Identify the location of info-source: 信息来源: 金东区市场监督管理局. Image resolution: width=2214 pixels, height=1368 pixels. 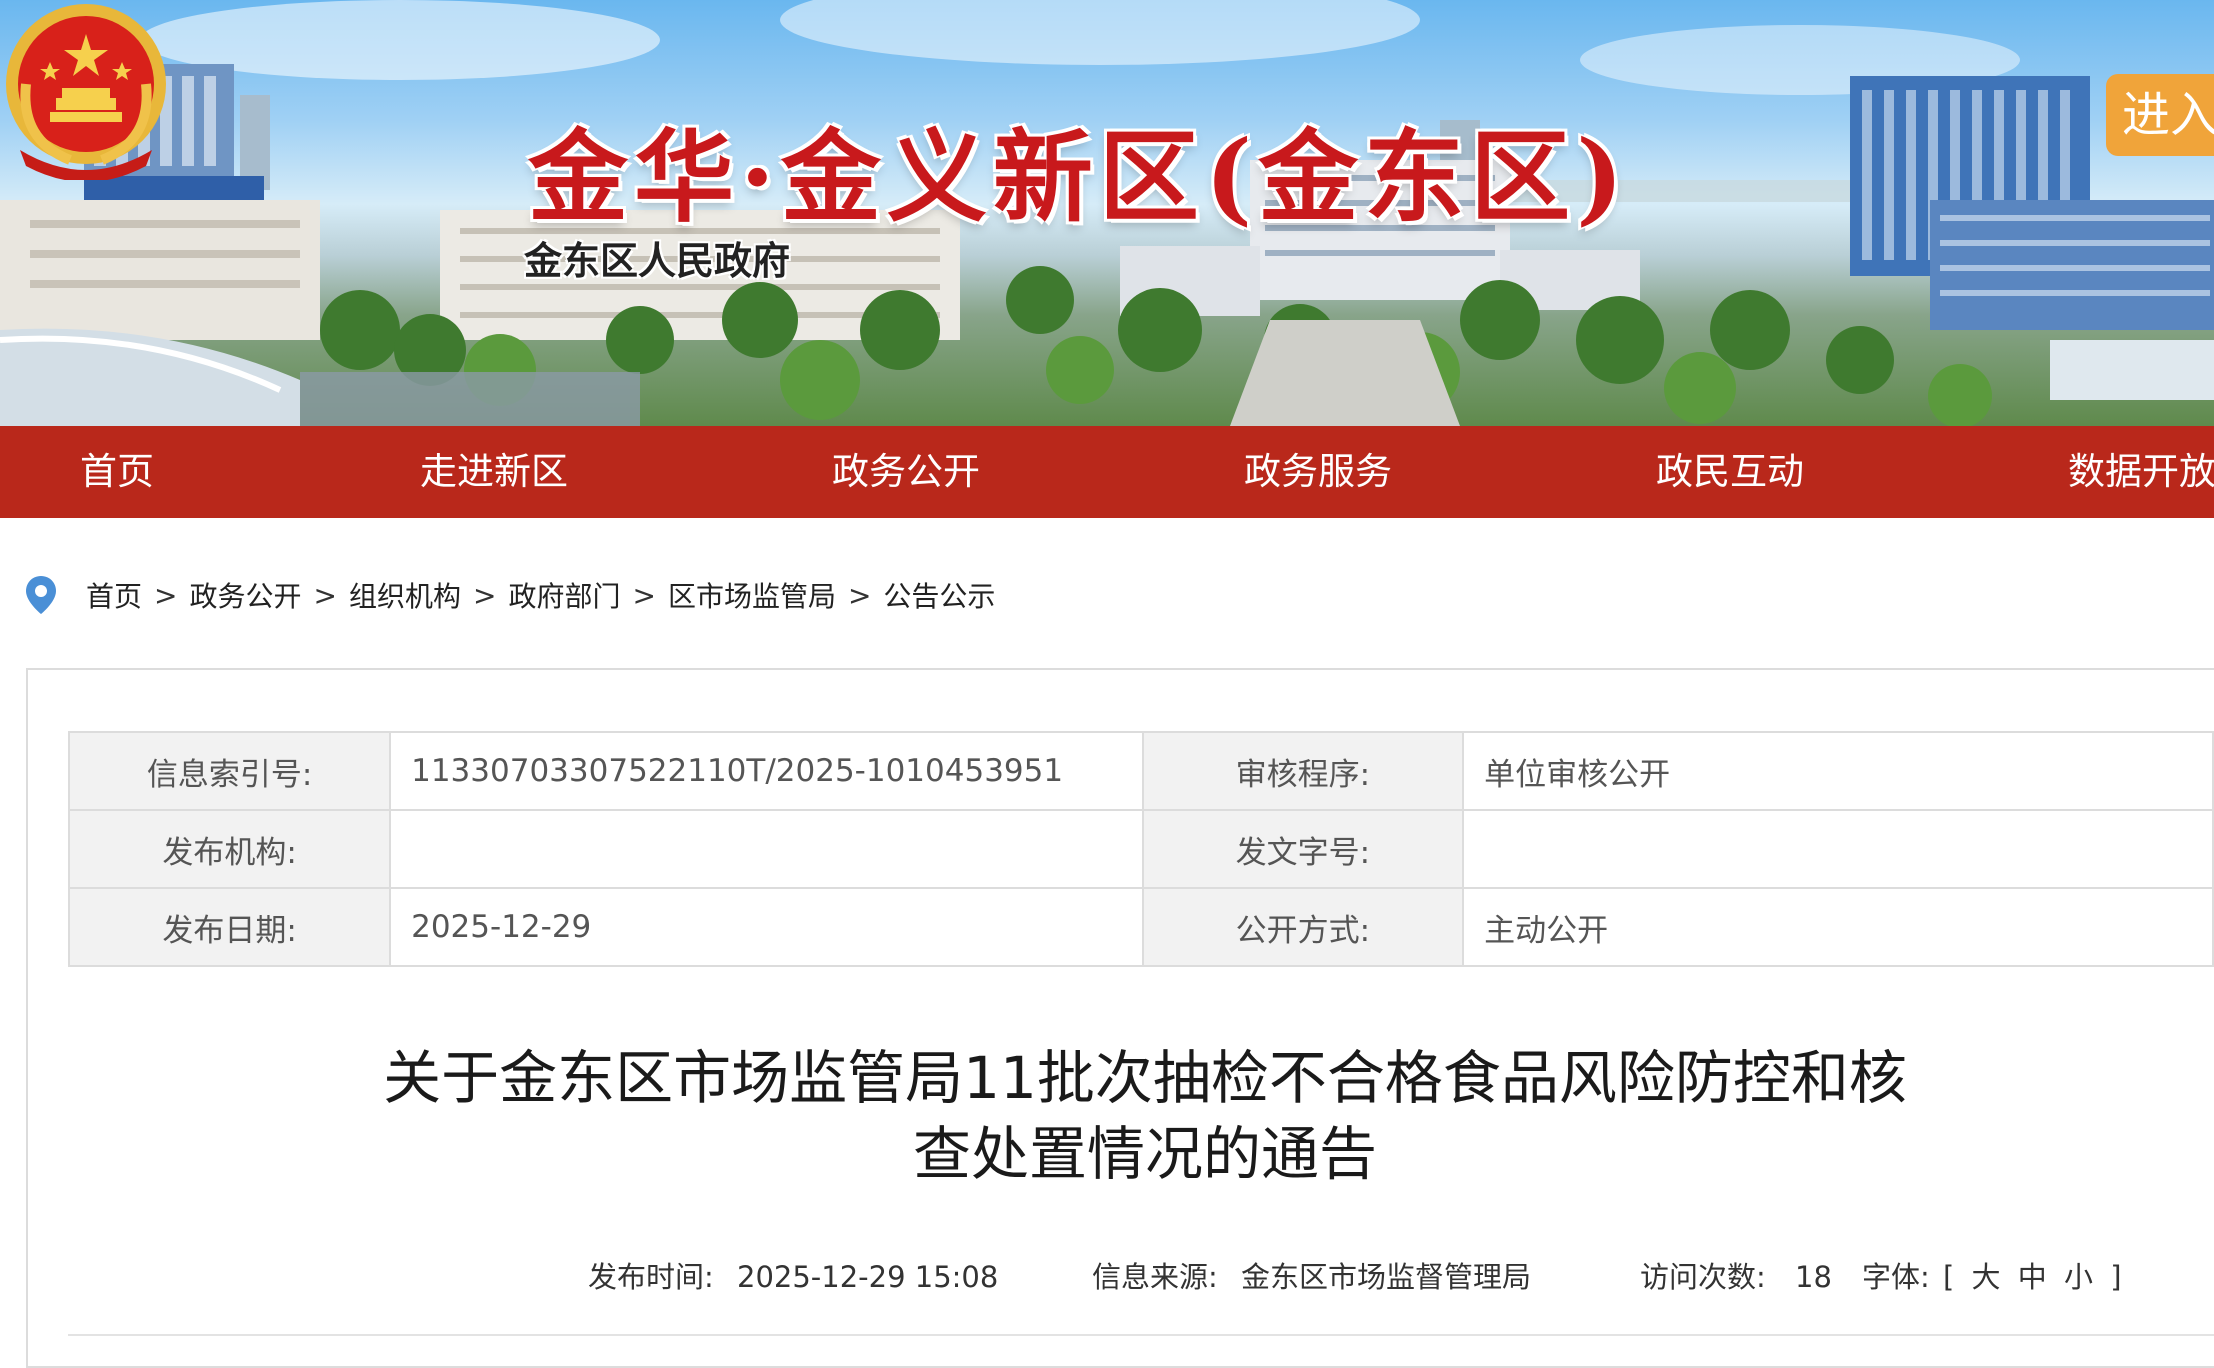
(1311, 1275).